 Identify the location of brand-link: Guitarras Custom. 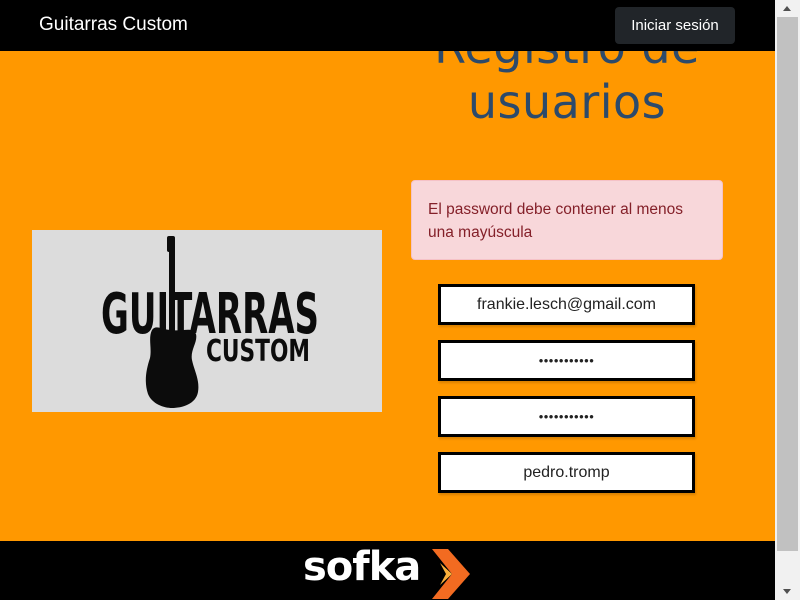
(113, 25).